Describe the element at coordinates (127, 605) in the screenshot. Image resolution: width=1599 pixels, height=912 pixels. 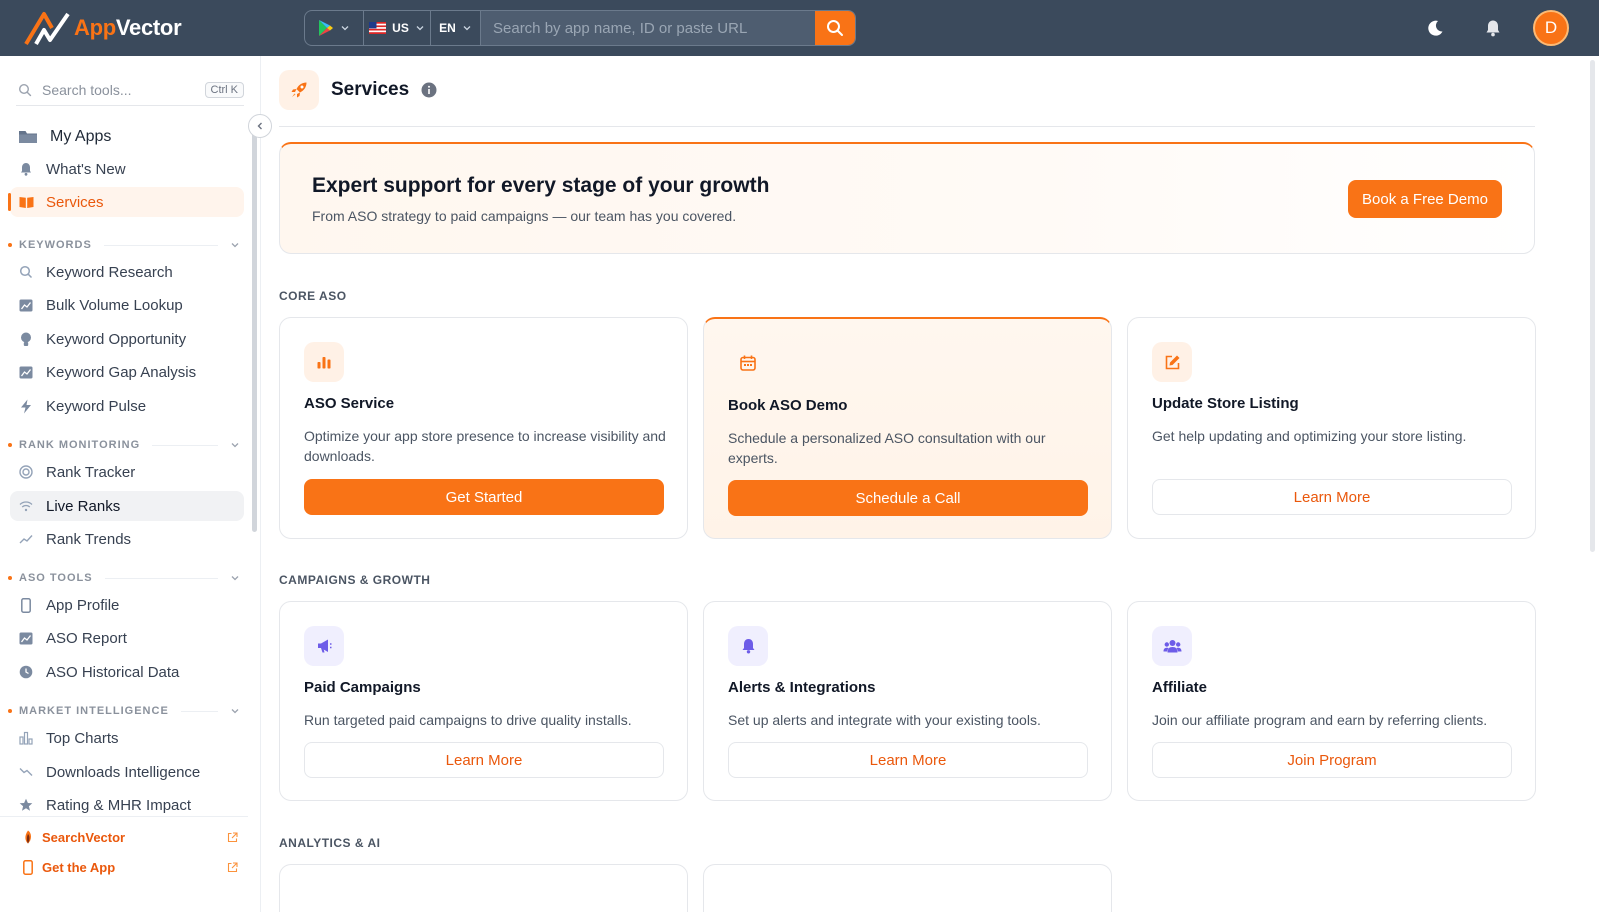
I see `sidebar-item-app-profile: App Profile` at that location.